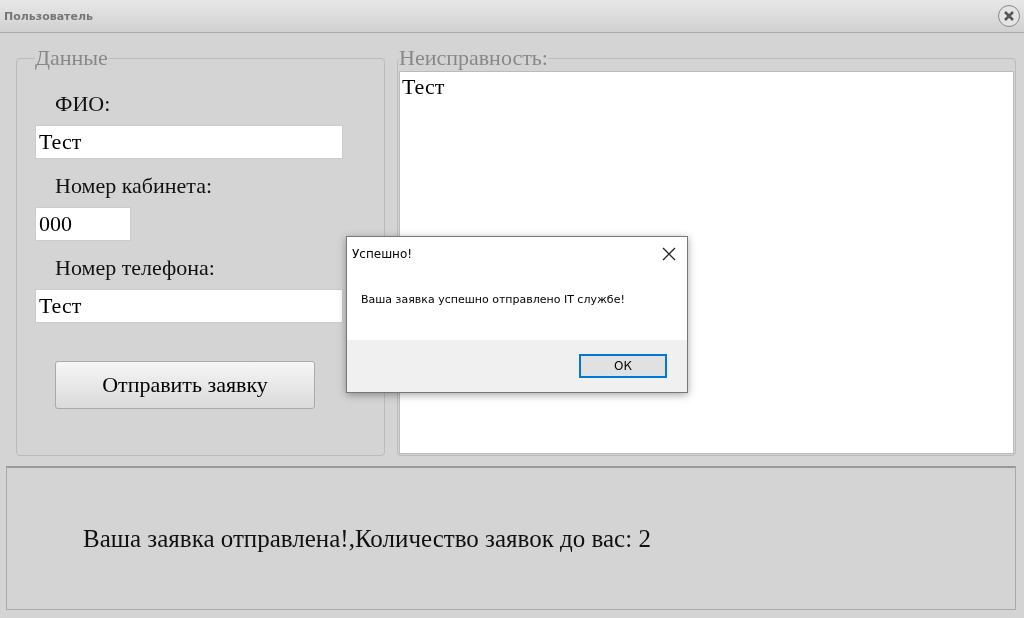 The image size is (1024, 618). Describe the element at coordinates (367, 538) in the screenshot. I see `status-message: Ваша заявка отправлена!,Количество заявок до вас: 2` at that location.